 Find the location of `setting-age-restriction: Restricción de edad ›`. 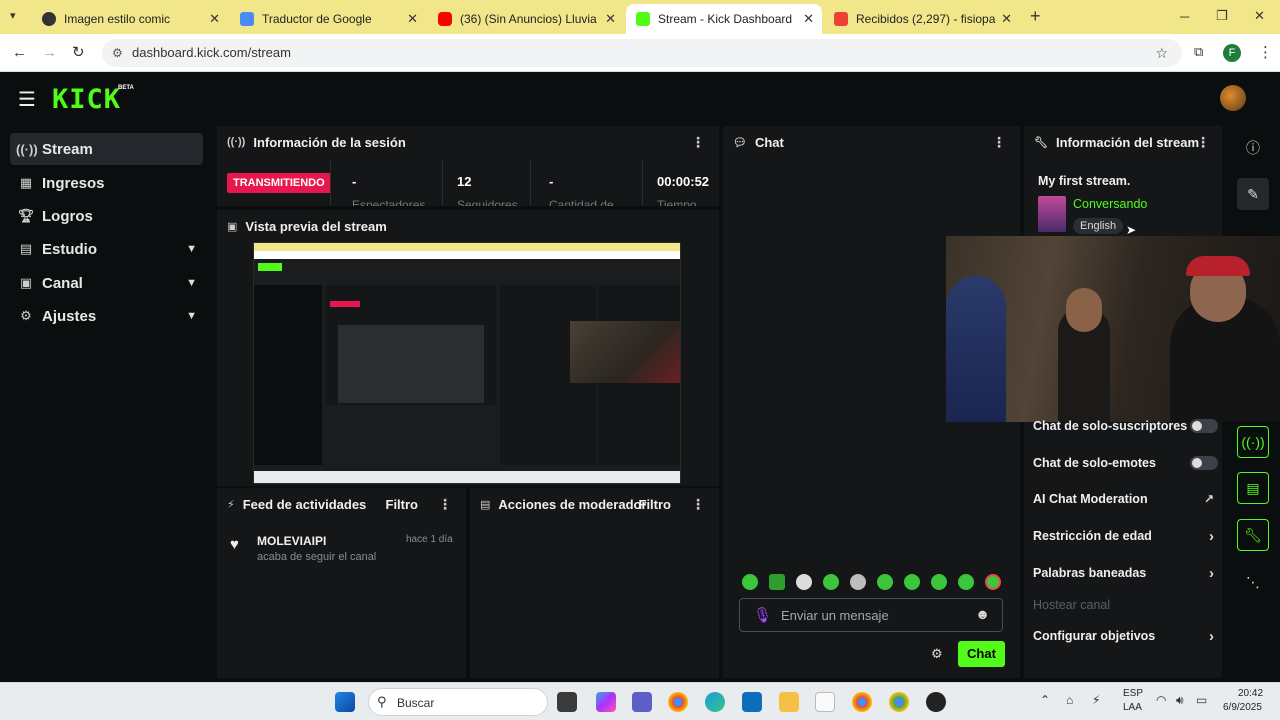

setting-age-restriction: Restricción de edad › is located at coordinates (1125, 536).